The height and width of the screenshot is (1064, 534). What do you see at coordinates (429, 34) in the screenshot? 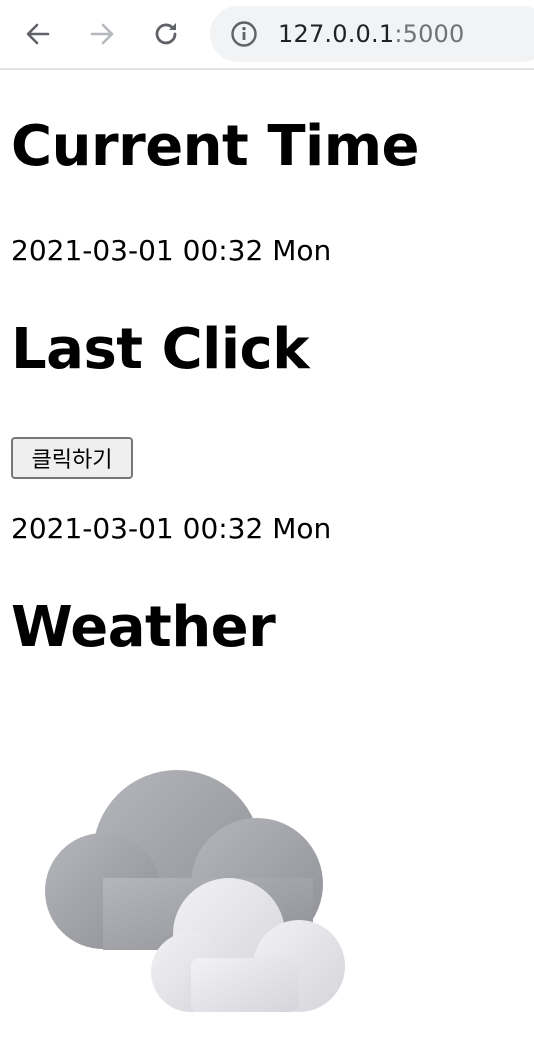
I see `url-port: :5000` at bounding box center [429, 34].